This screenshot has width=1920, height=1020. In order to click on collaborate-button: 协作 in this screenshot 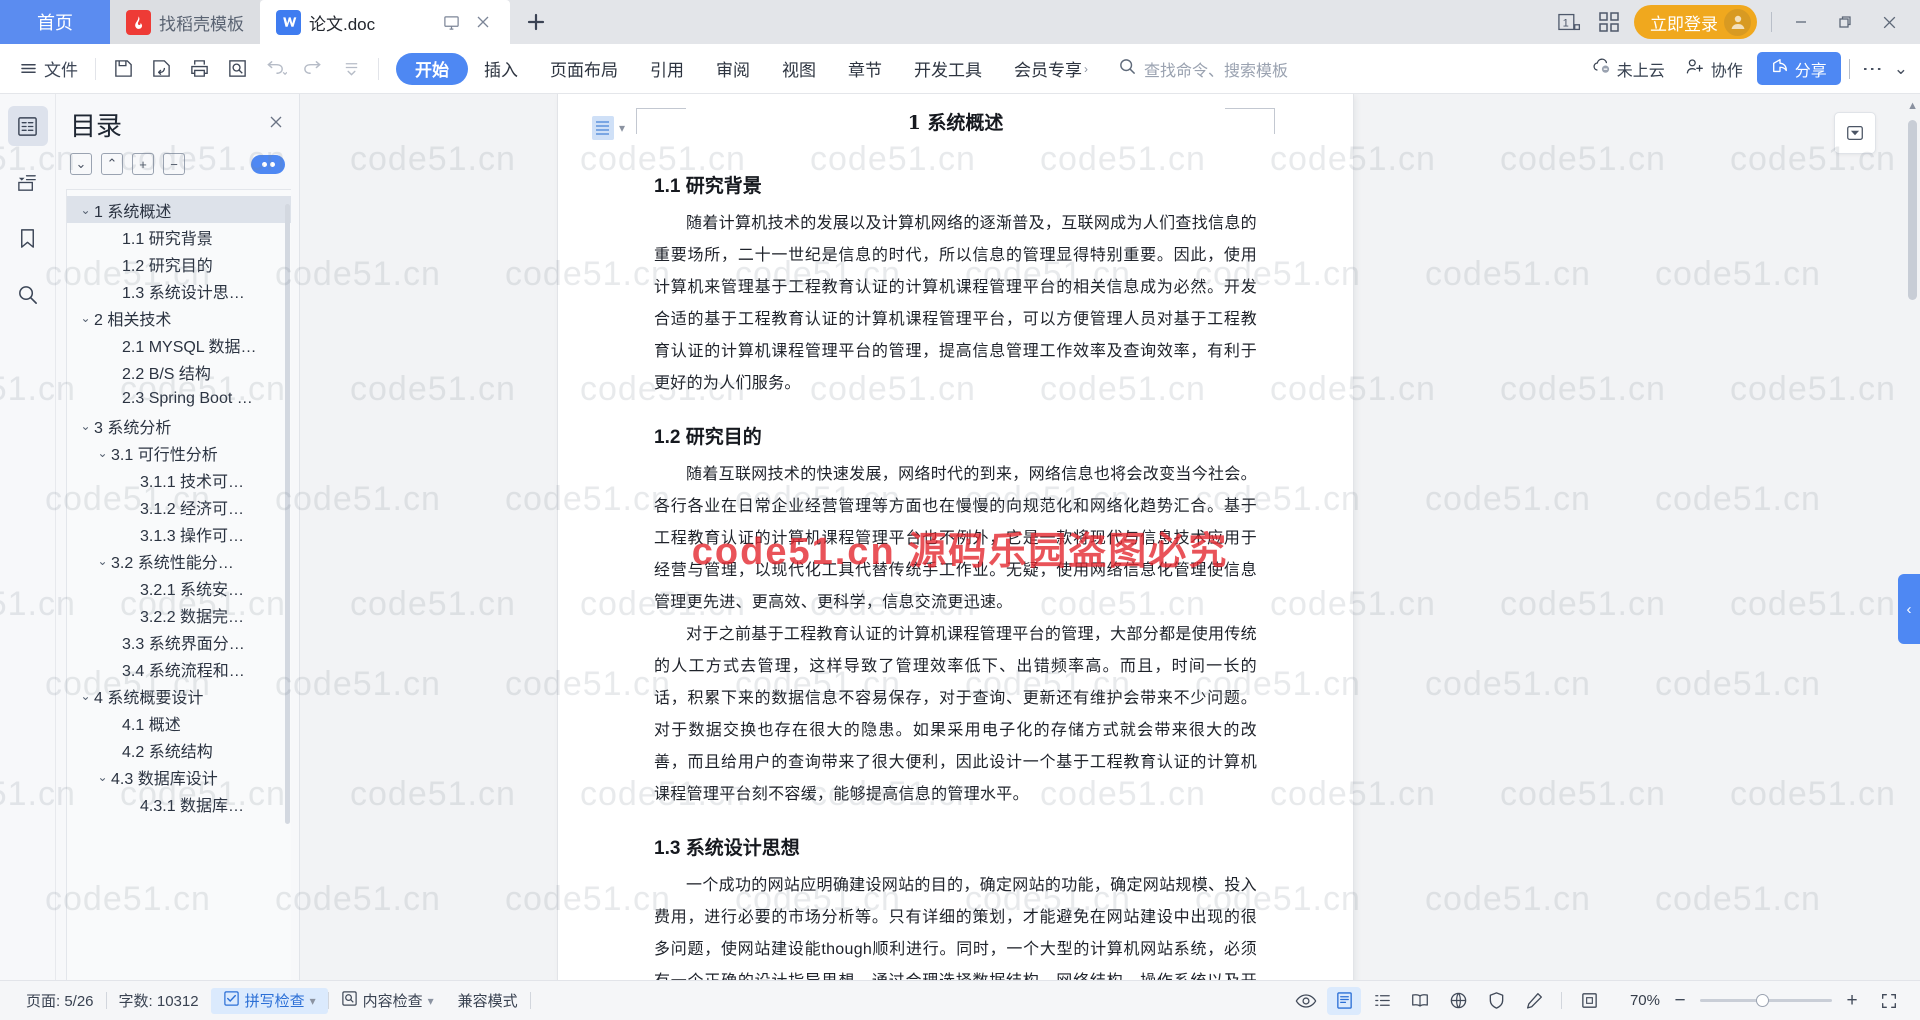, I will do `click(1714, 69)`.